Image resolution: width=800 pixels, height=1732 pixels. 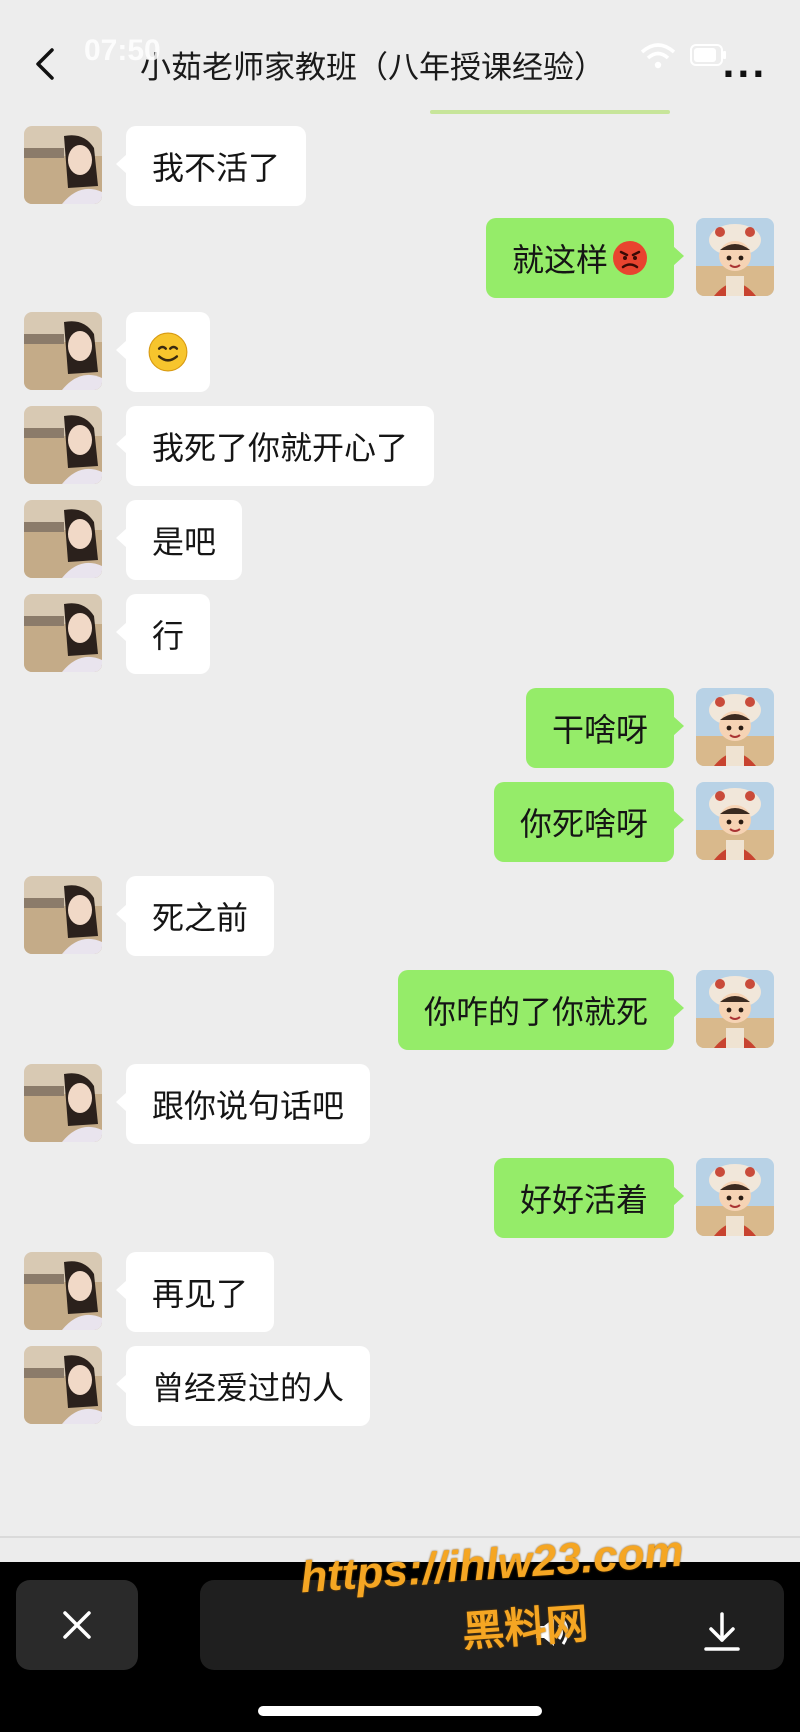 I want to click on watermark-name: 黑料网, so click(x=525, y=1627).